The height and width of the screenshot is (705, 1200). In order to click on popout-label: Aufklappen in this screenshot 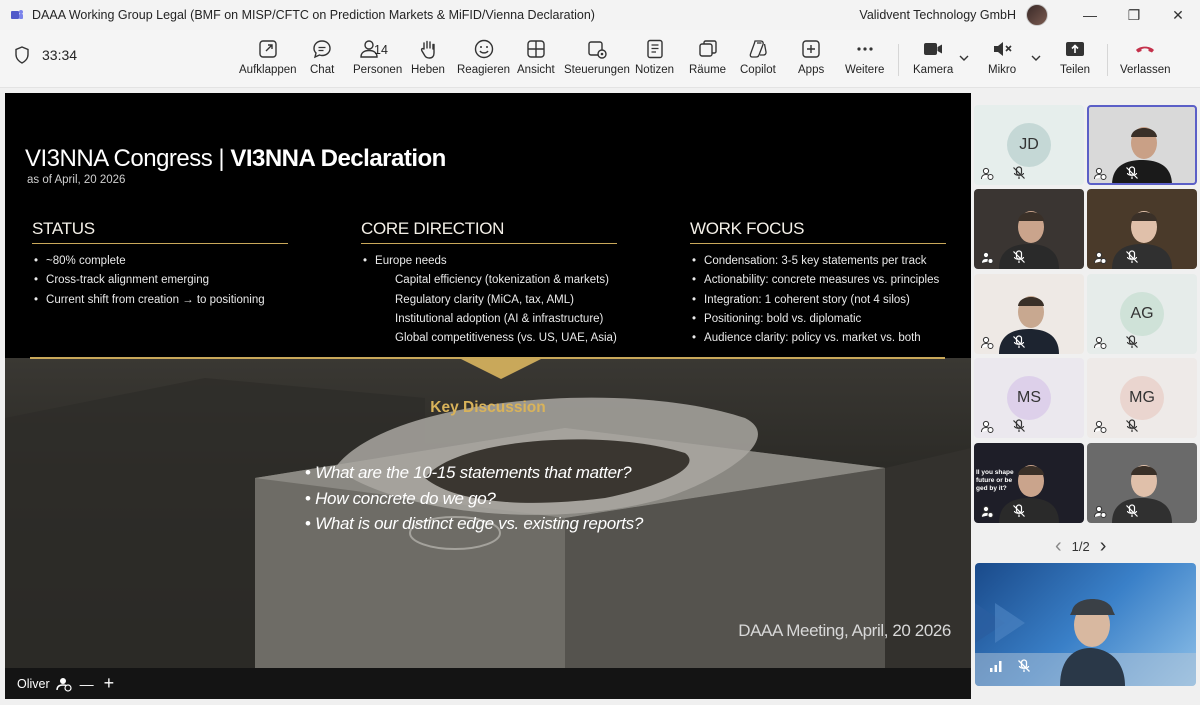, I will do `click(268, 70)`.